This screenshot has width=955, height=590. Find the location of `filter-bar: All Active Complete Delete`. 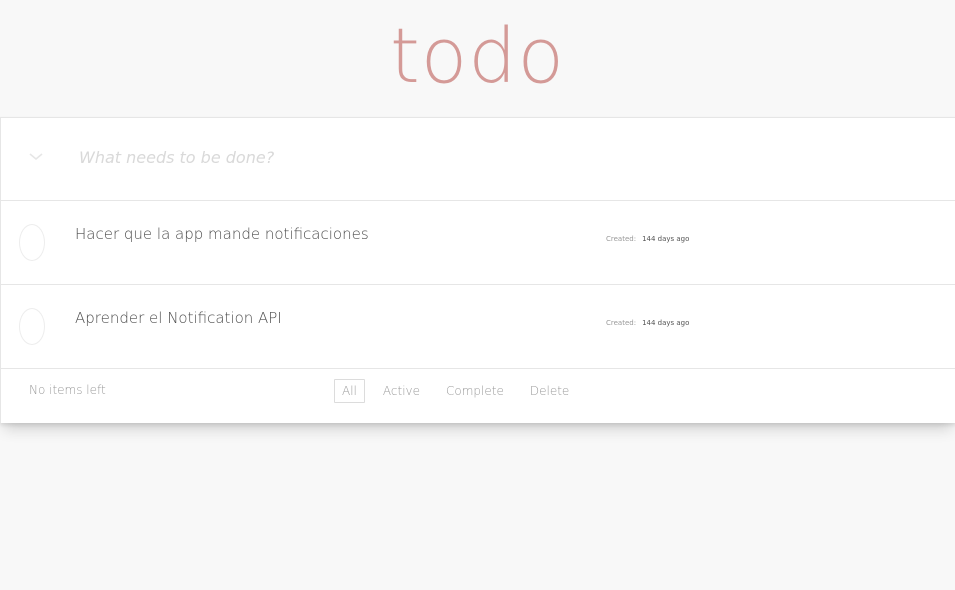

filter-bar: All Active Complete Delete is located at coordinates (460, 391).